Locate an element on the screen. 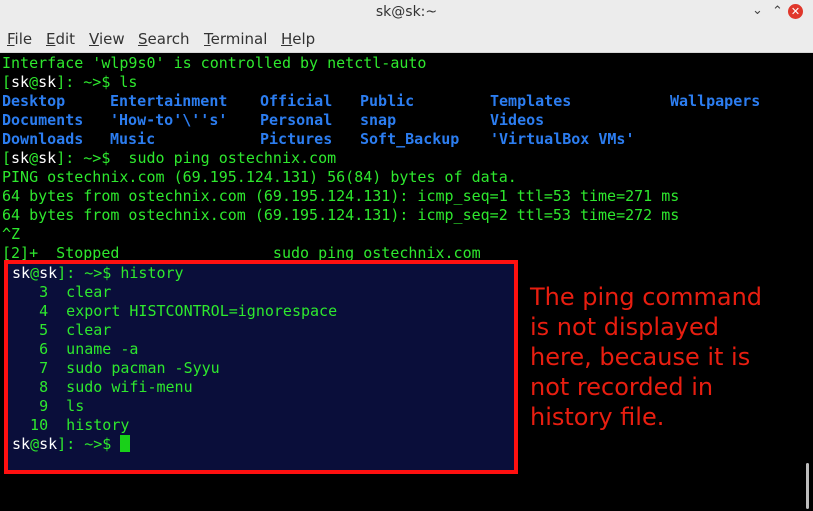  annotation-line: not recorded in is located at coordinates (622, 387).